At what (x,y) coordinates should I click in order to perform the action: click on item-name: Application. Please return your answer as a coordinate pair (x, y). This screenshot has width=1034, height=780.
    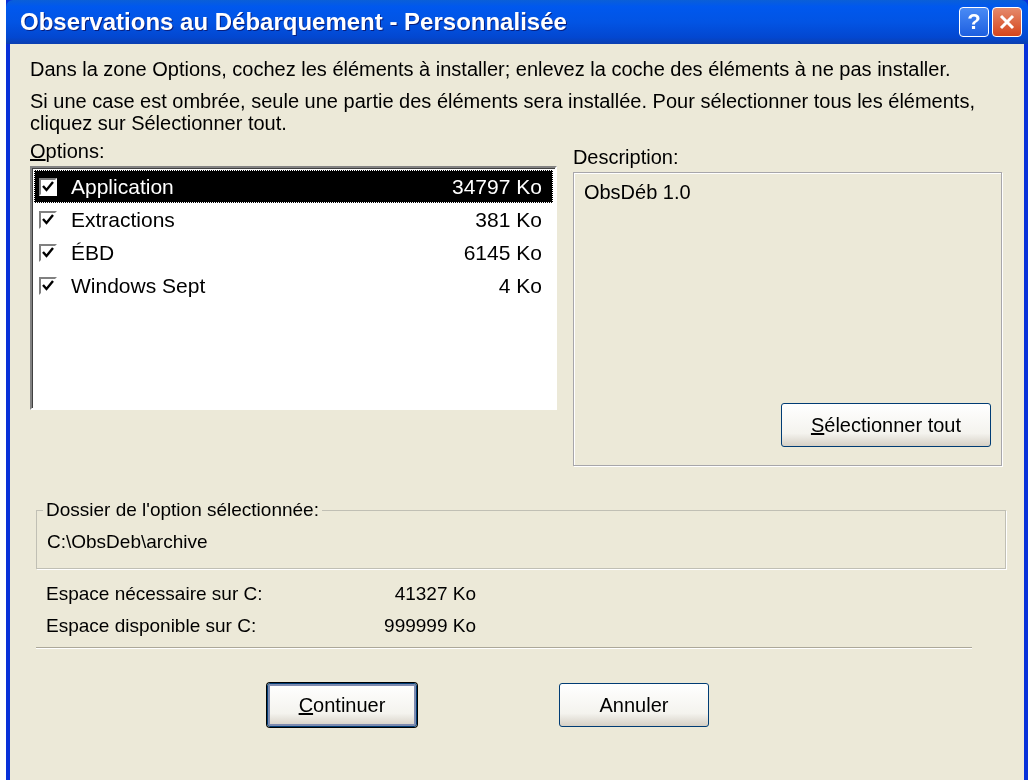
    Looking at the image, I should click on (123, 186).